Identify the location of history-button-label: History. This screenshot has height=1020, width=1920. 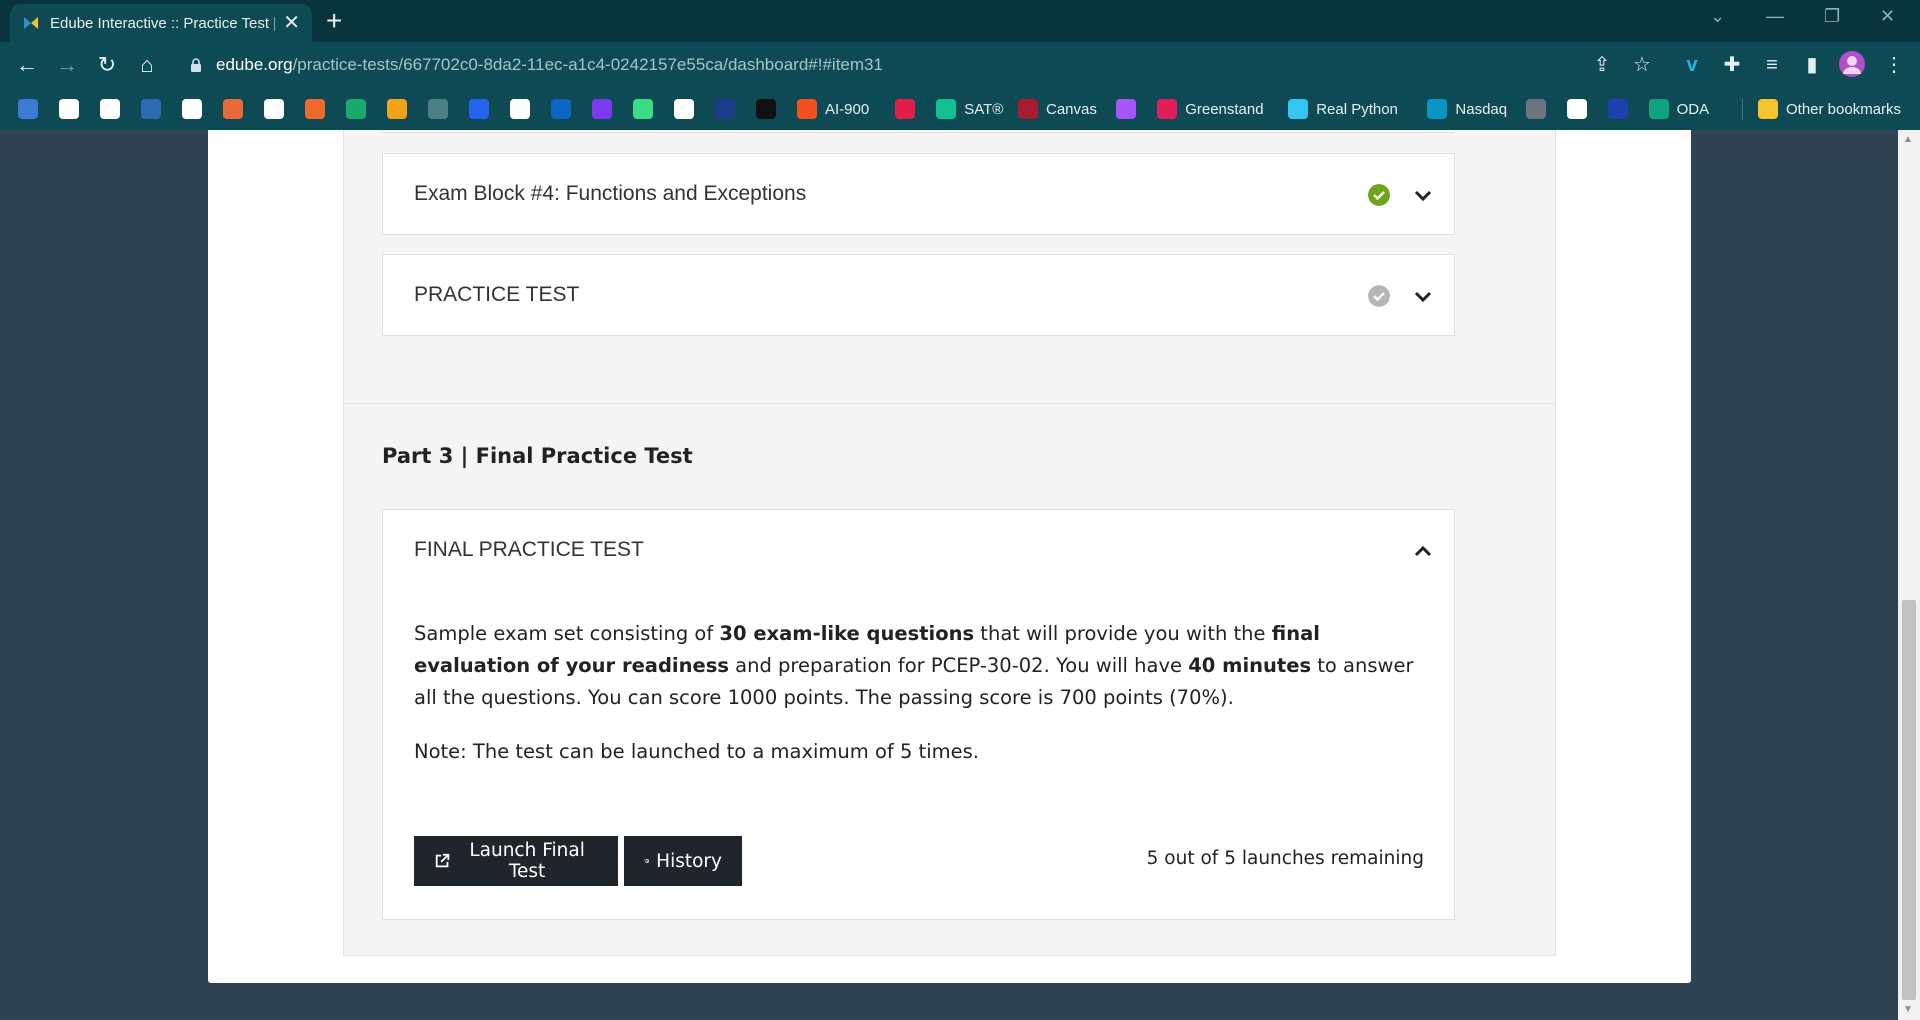
(689, 861).